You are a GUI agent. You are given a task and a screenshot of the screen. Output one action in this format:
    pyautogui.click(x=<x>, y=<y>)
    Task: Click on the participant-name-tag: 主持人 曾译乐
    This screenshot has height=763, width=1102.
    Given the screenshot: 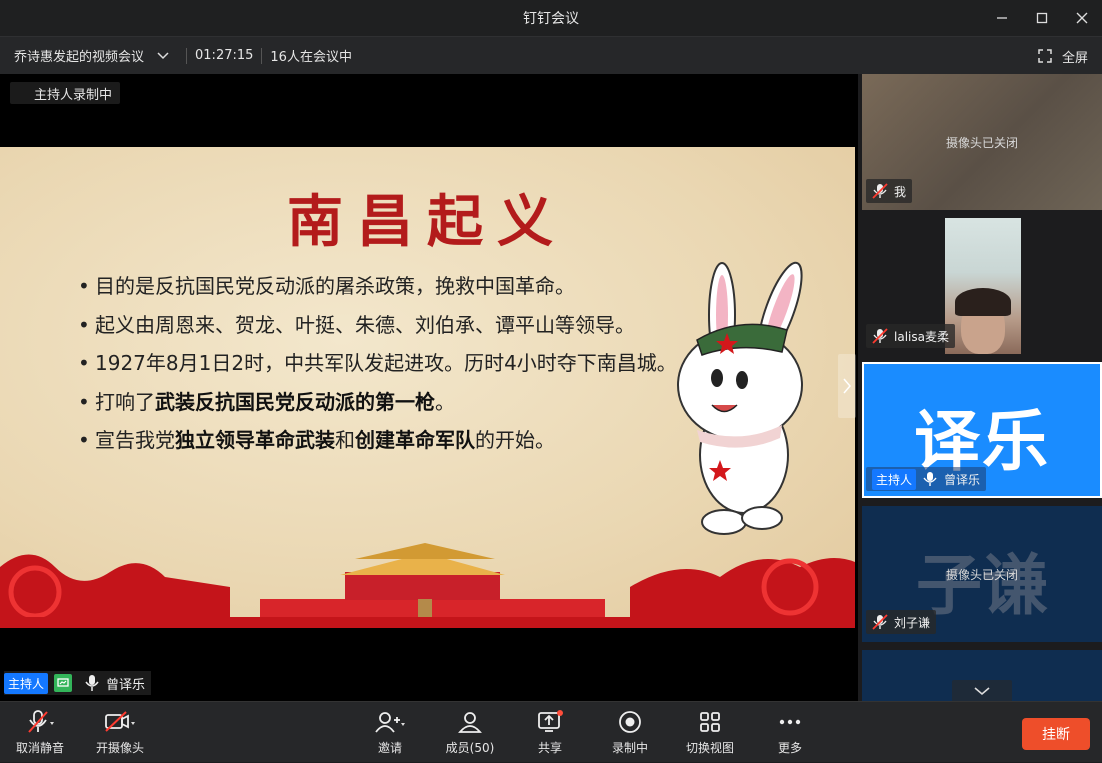 What is the action you would take?
    pyautogui.click(x=926, y=479)
    